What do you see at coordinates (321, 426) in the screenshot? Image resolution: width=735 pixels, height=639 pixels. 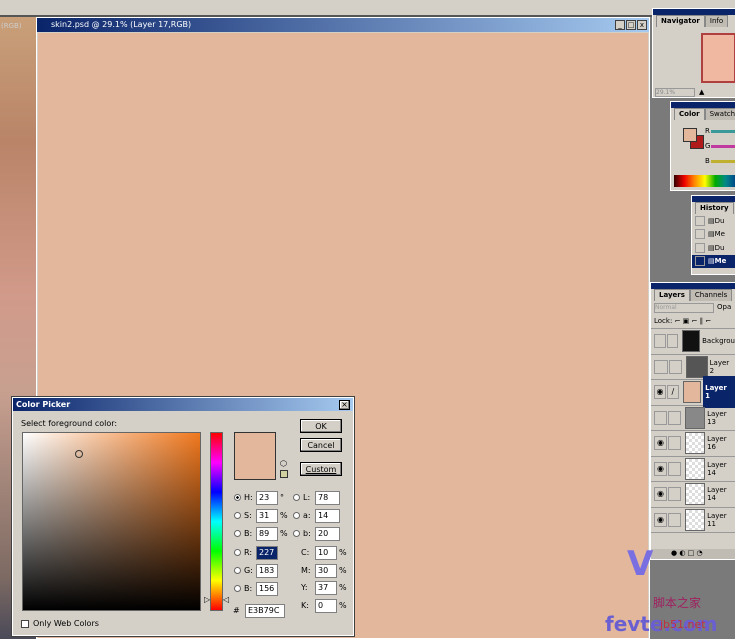 I see `ok-button: OK` at bounding box center [321, 426].